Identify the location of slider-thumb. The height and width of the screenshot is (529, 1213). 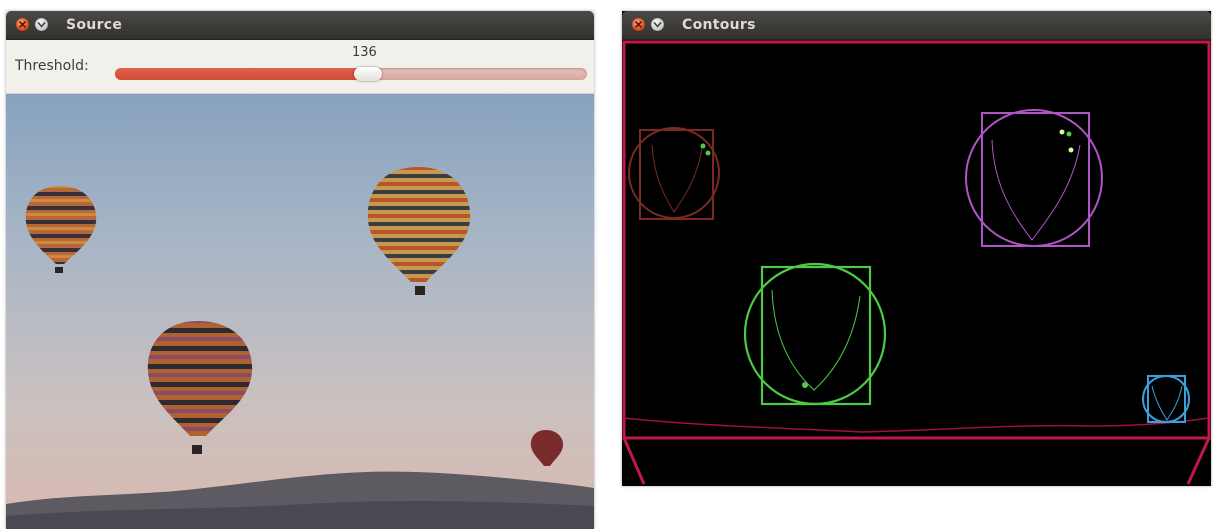
(367, 74).